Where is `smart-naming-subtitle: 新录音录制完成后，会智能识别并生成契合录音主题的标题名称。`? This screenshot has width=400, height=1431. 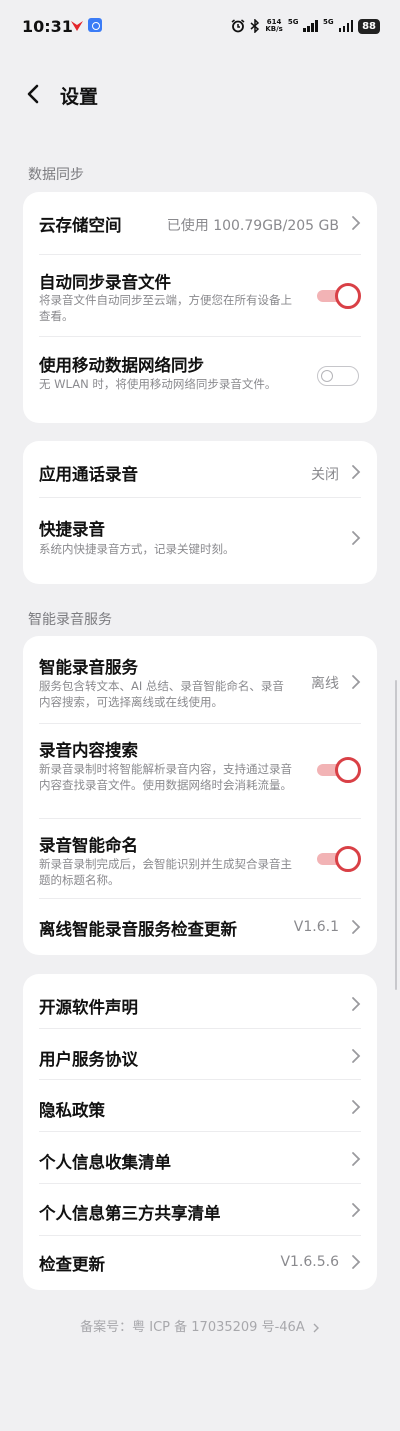 smart-naming-subtitle: 新录音录制完成后，会智能识别并生成契合录音主题的标题名称。 is located at coordinates (165, 872).